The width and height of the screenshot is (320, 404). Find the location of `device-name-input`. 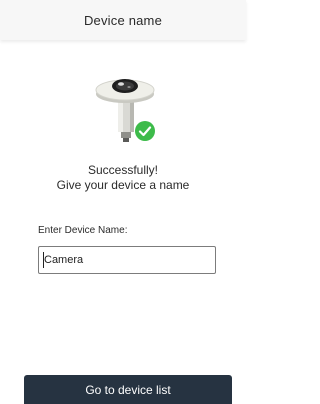

device-name-input is located at coordinates (127, 260).